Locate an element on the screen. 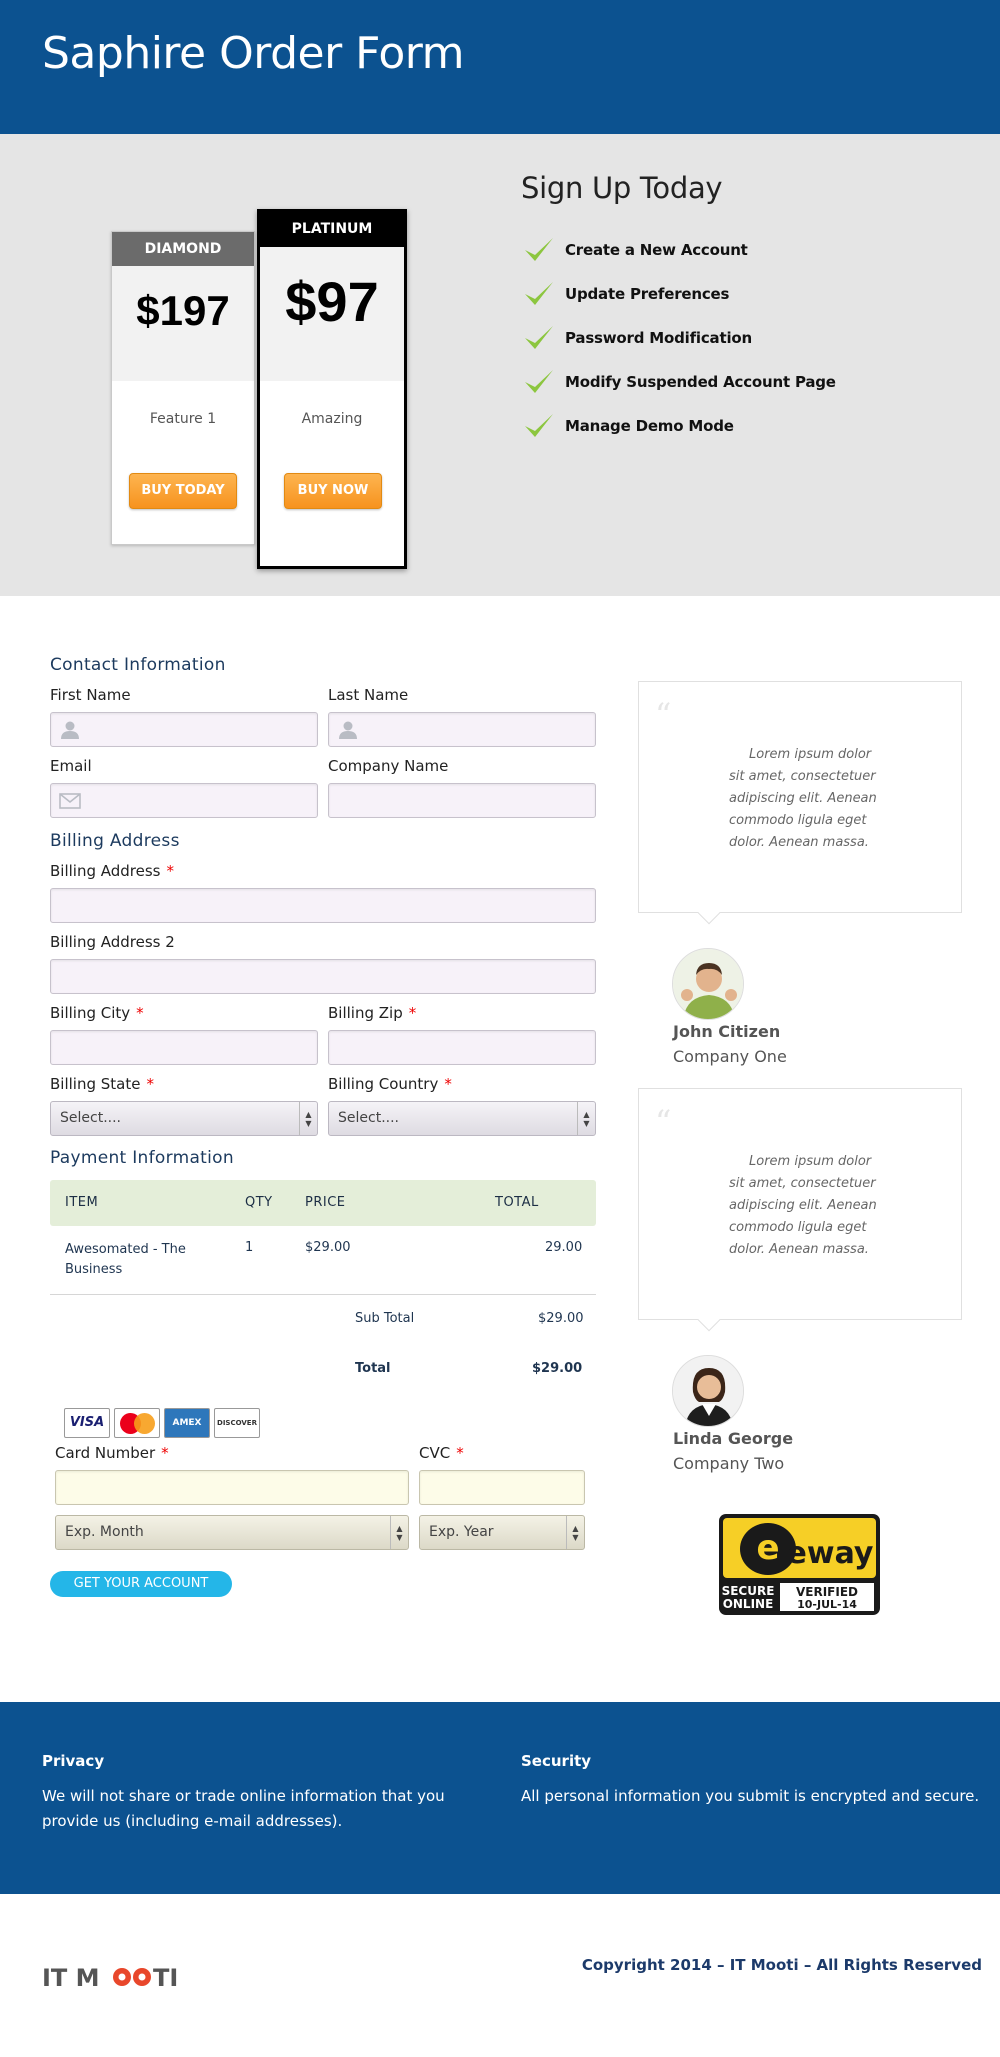  svg-text: SECURE is located at coordinates (748, 1591).